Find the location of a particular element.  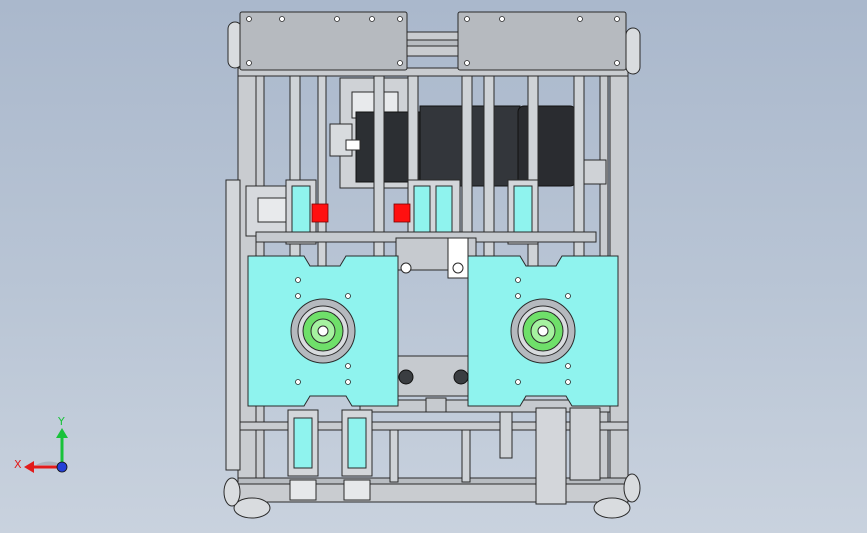

right-bearing-assembly is located at coordinates (543, 331).